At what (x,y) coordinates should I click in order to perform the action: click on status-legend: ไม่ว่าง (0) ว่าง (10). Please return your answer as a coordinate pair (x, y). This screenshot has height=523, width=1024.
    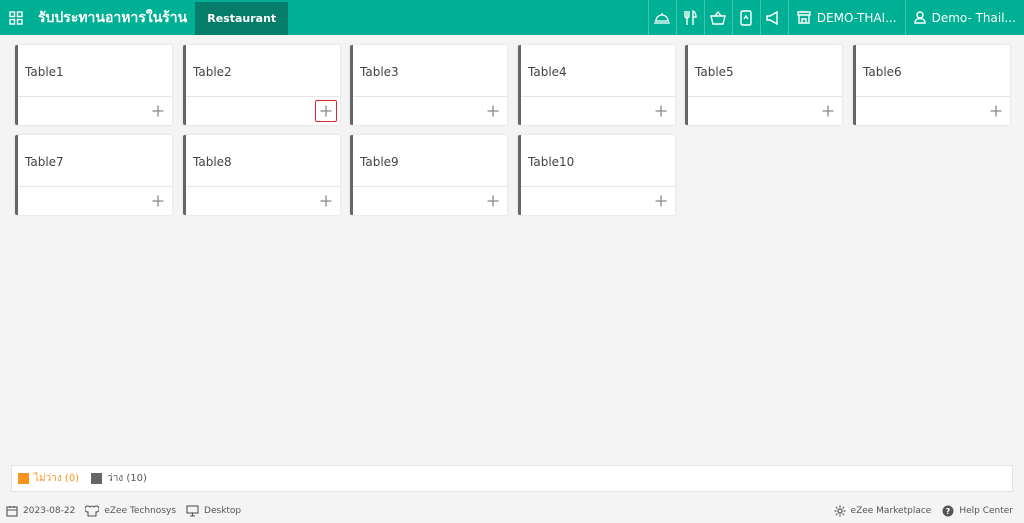
    Looking at the image, I should click on (512, 478).